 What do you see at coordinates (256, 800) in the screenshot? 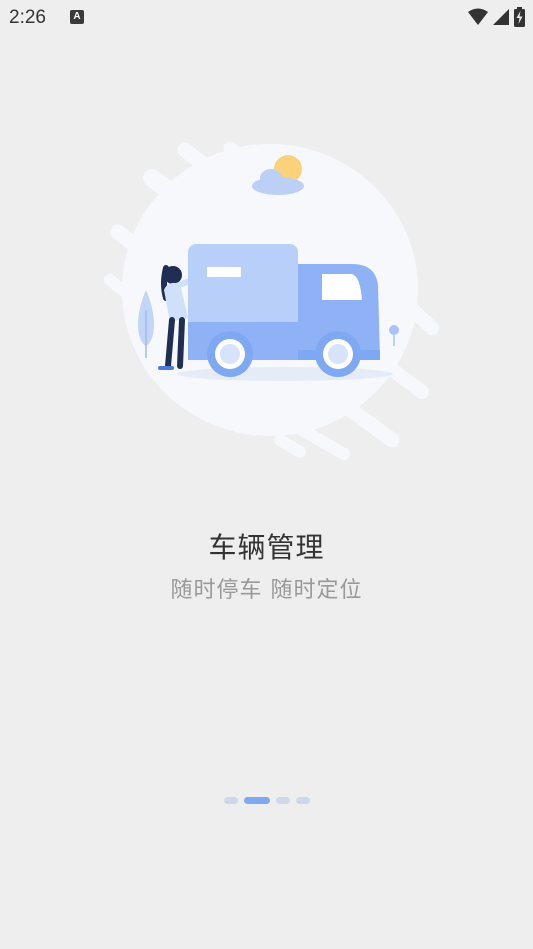
I see `page-dot-2-active` at bounding box center [256, 800].